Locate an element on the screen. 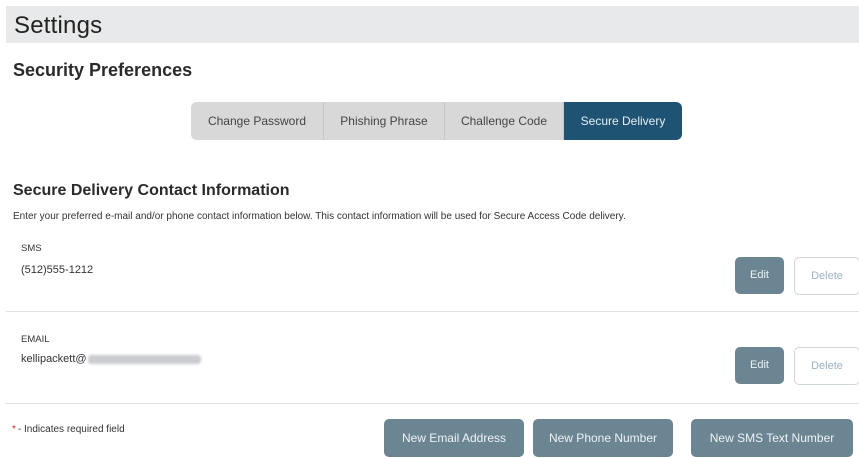 This screenshot has width=859, height=458. entry-divider is located at coordinates (432, 311).